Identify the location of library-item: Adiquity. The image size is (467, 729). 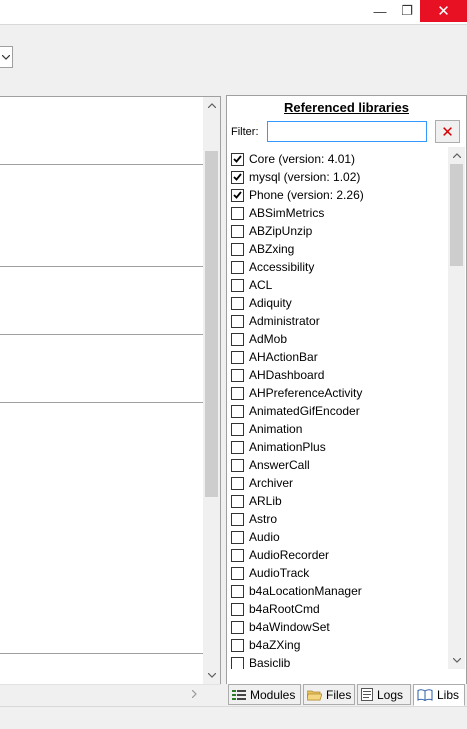
(261, 303).